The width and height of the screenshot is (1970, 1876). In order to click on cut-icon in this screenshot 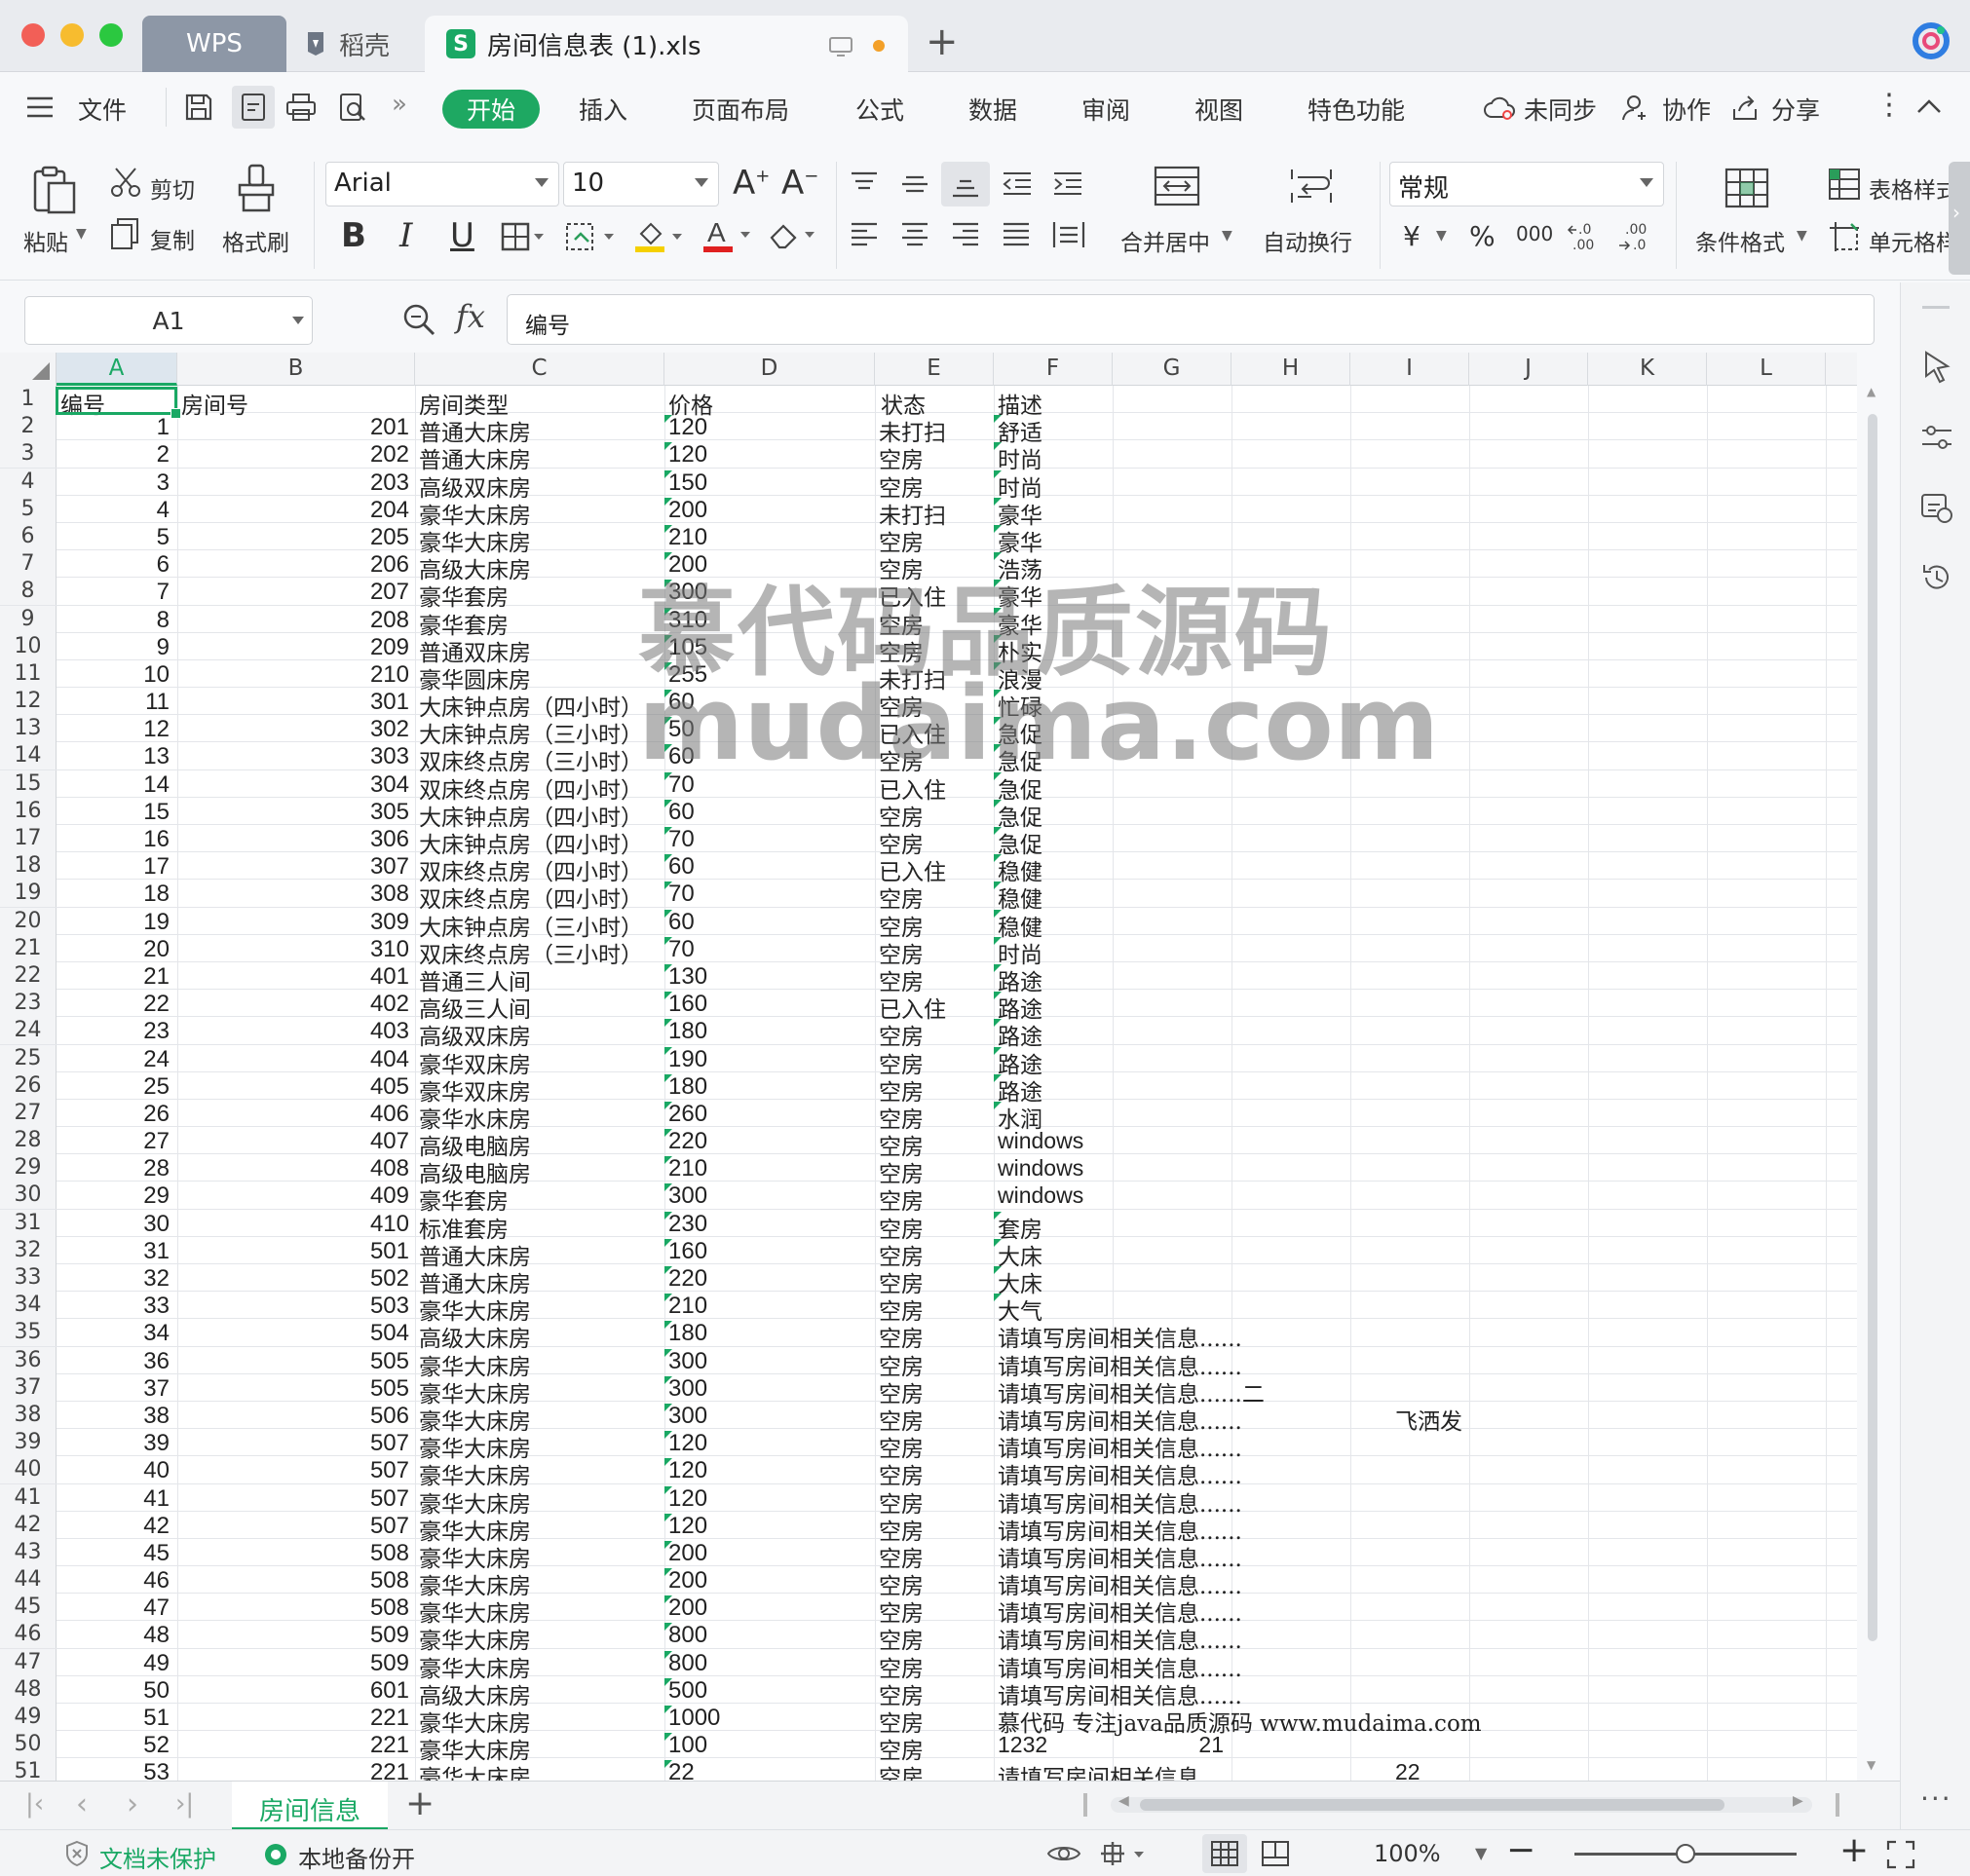, I will do `click(125, 183)`.